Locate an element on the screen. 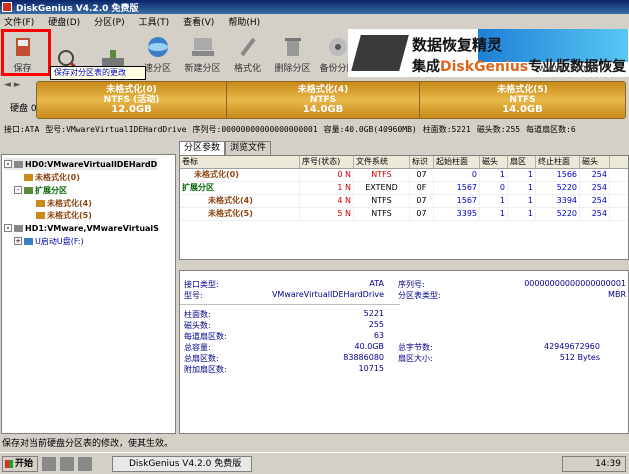 The image size is (629, 474). new-partition-label: 新建分区 is located at coordinates (202, 69).